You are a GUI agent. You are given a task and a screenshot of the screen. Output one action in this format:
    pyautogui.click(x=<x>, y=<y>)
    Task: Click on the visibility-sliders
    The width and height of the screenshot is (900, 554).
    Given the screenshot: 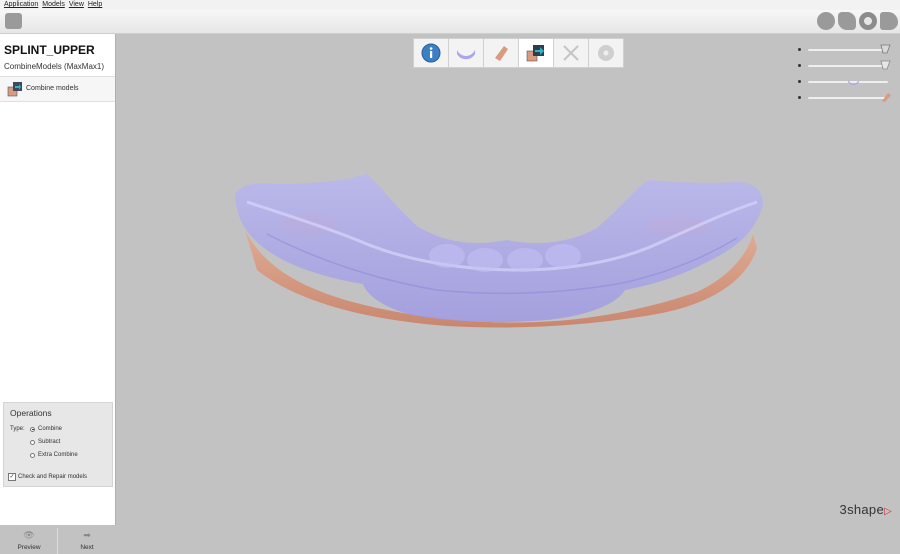 What is the action you would take?
    pyautogui.click(x=846, y=76)
    